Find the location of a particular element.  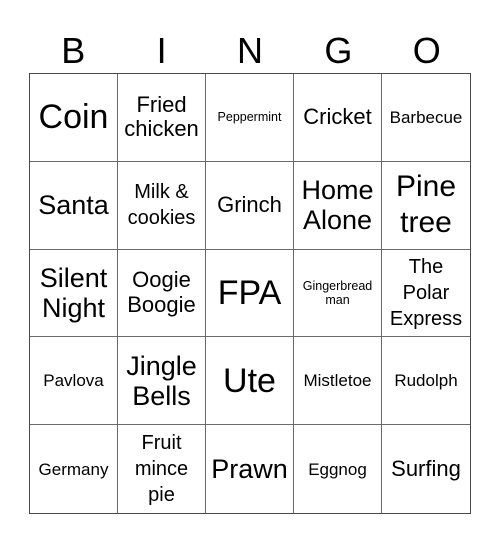

bingo-cell: Prawn is located at coordinates (250, 469).